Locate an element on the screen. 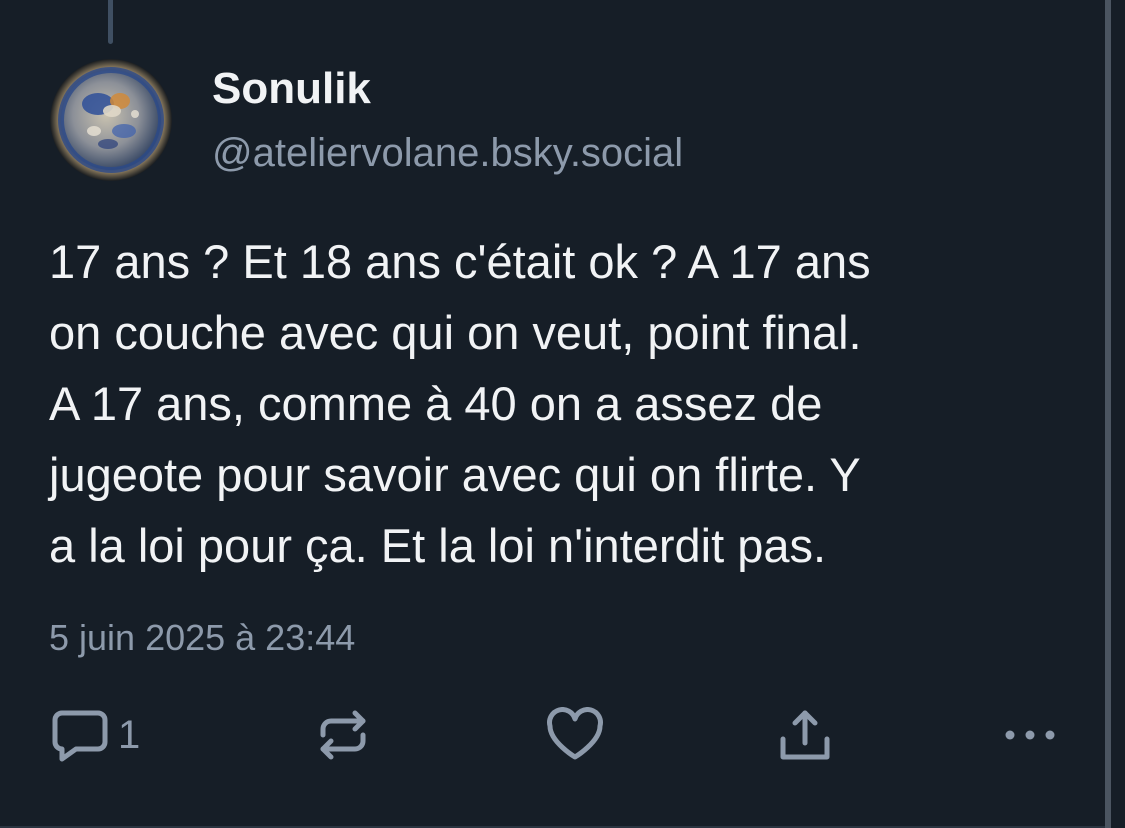 This screenshot has width=1125, height=828. avatar is located at coordinates (111, 120).